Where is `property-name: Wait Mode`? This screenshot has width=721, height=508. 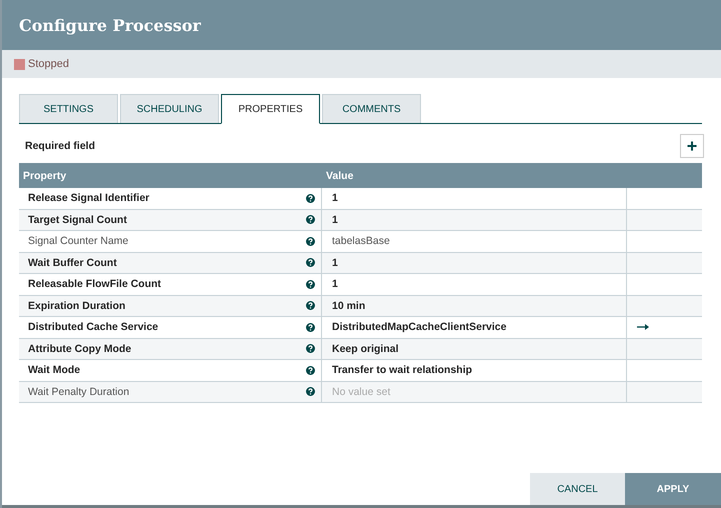 property-name: Wait Mode is located at coordinates (54, 370).